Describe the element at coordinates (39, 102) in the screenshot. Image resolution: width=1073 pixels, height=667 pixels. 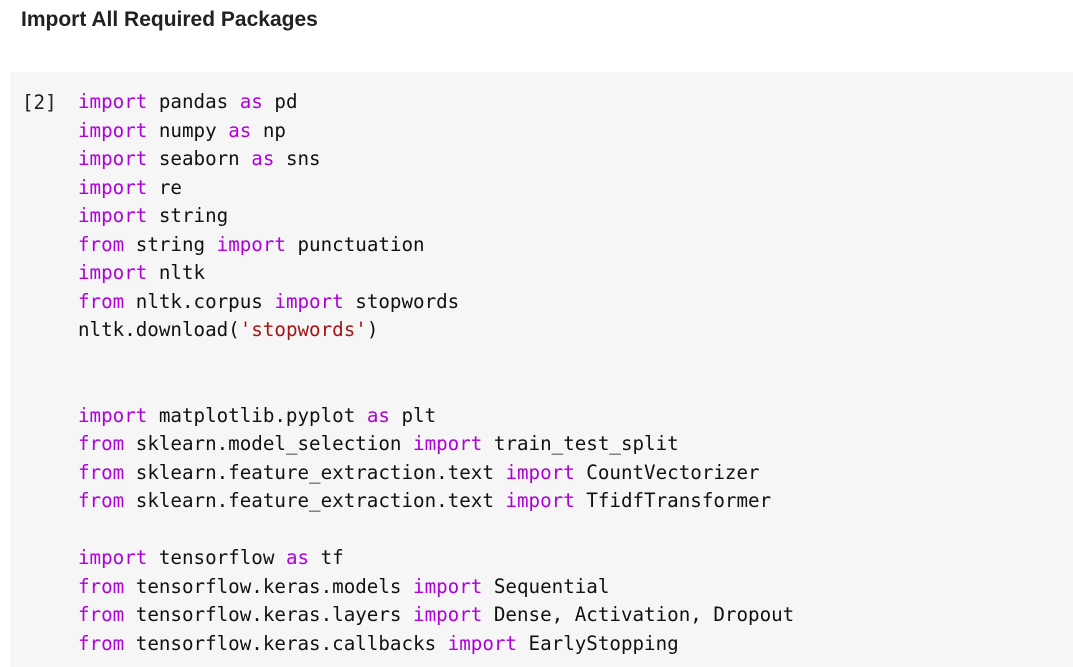
I see `execution-count: [2]` at that location.